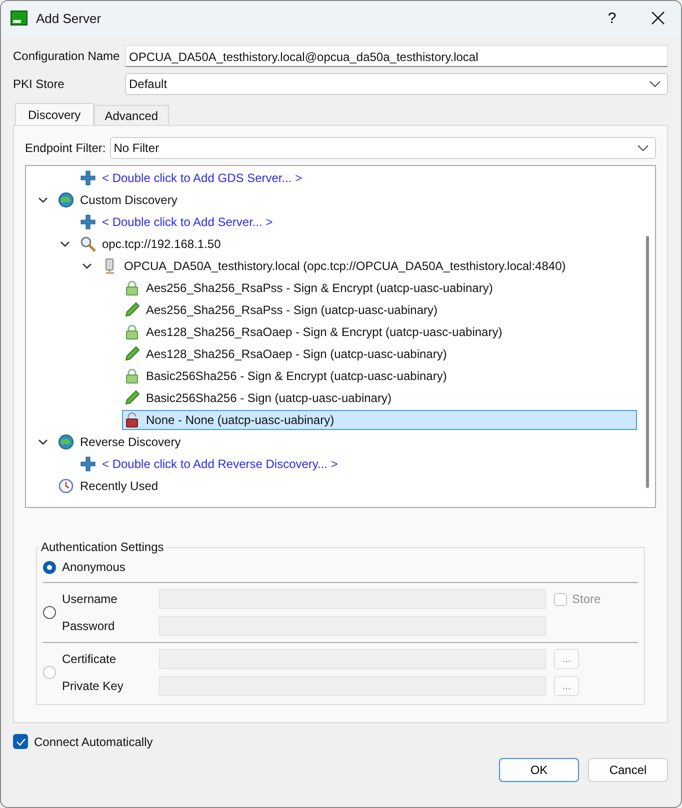 The height and width of the screenshot is (808, 682). Describe the element at coordinates (612, 18) in the screenshot. I see `help-button: ?` at that location.